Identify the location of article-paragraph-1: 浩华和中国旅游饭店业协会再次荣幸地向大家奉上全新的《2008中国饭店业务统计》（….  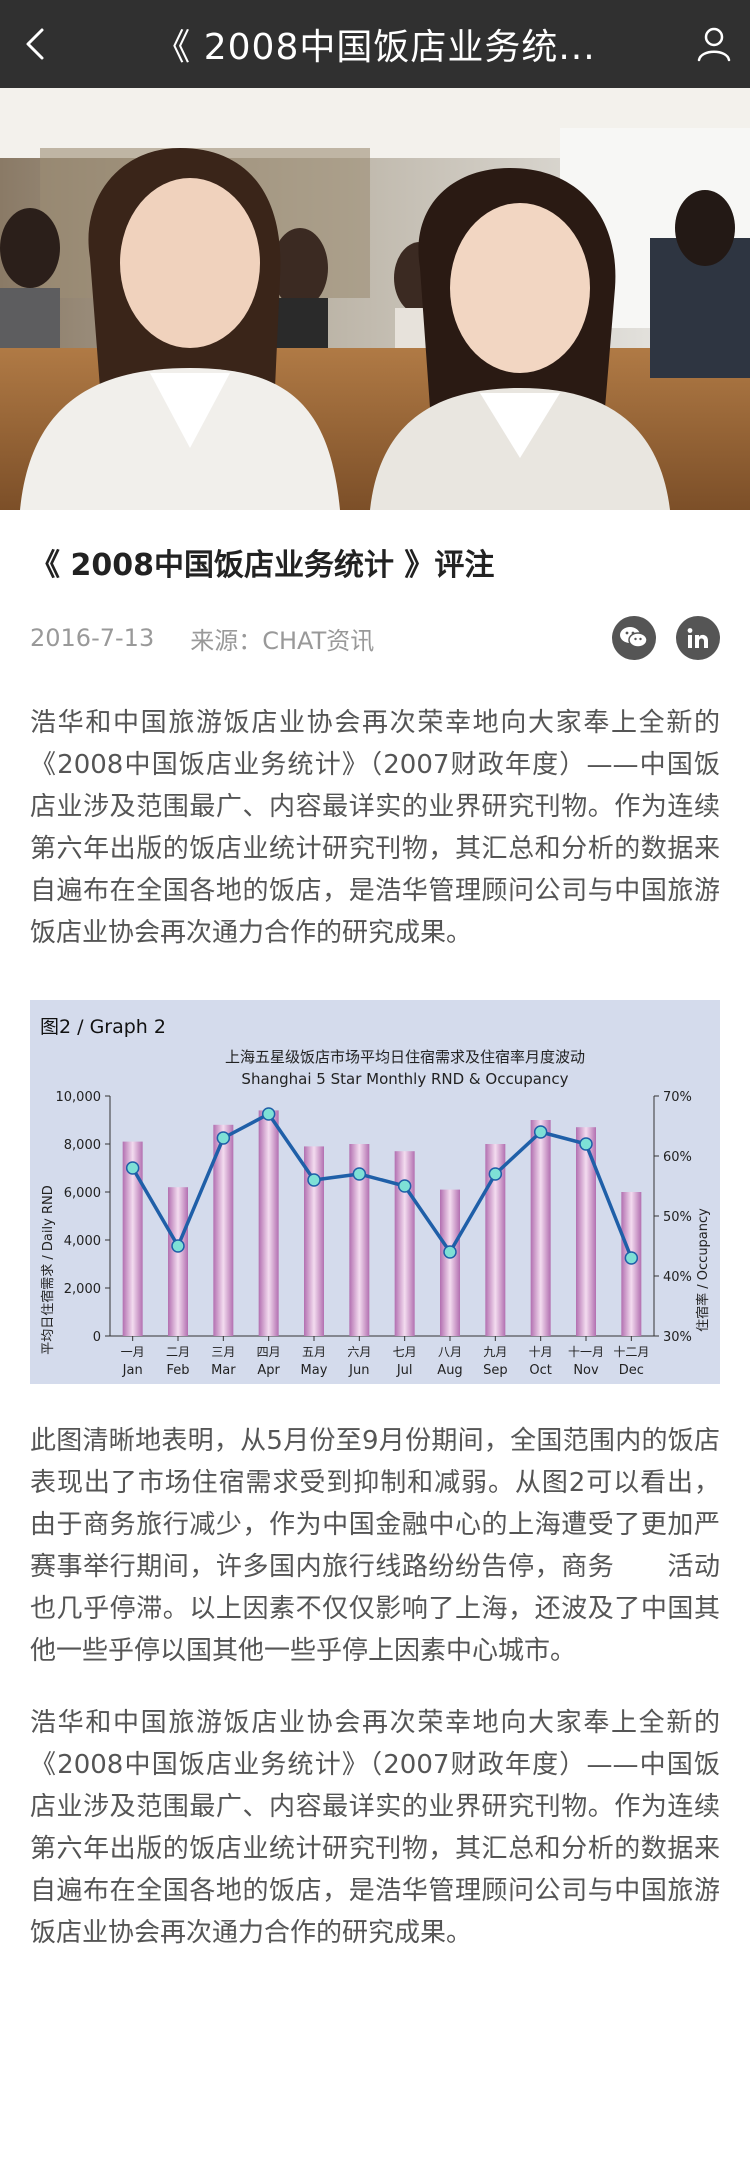
(375, 828).